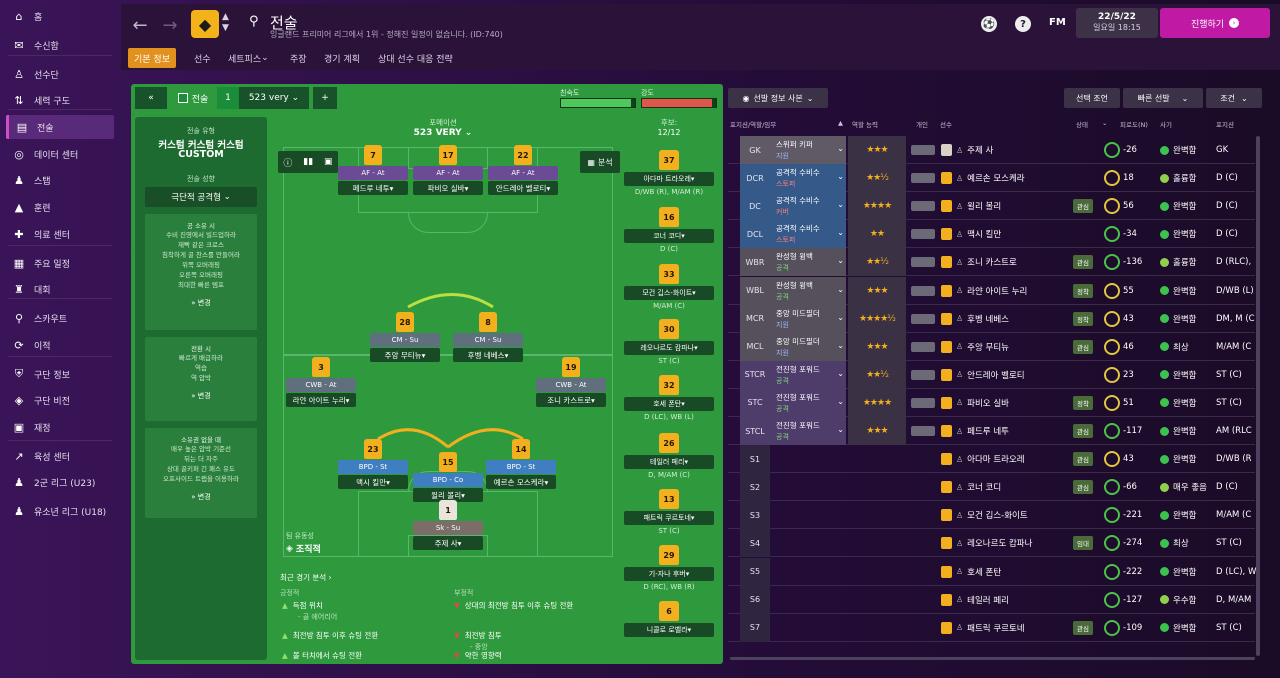  I want to click on row-position: S2, so click(755, 487).